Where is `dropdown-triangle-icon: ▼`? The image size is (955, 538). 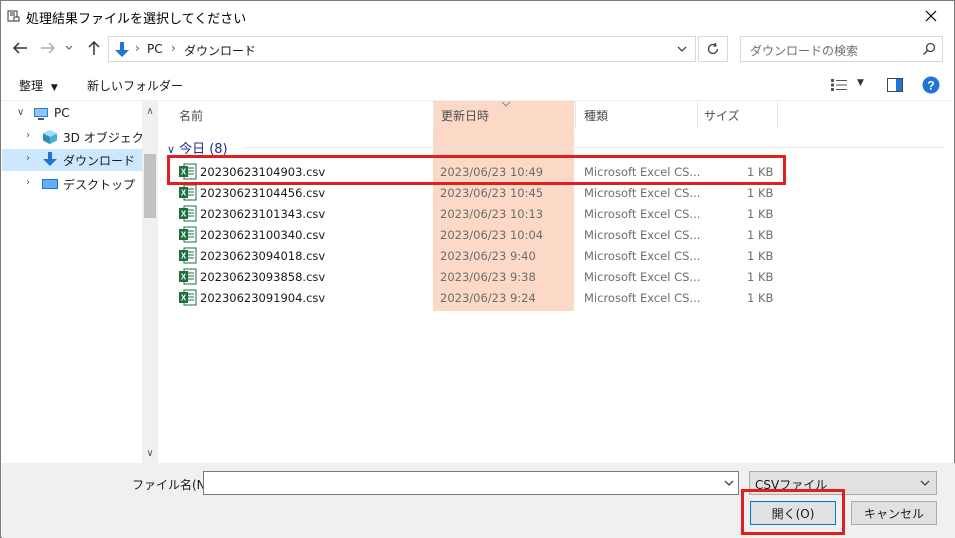 dropdown-triangle-icon: ▼ is located at coordinates (54, 88).